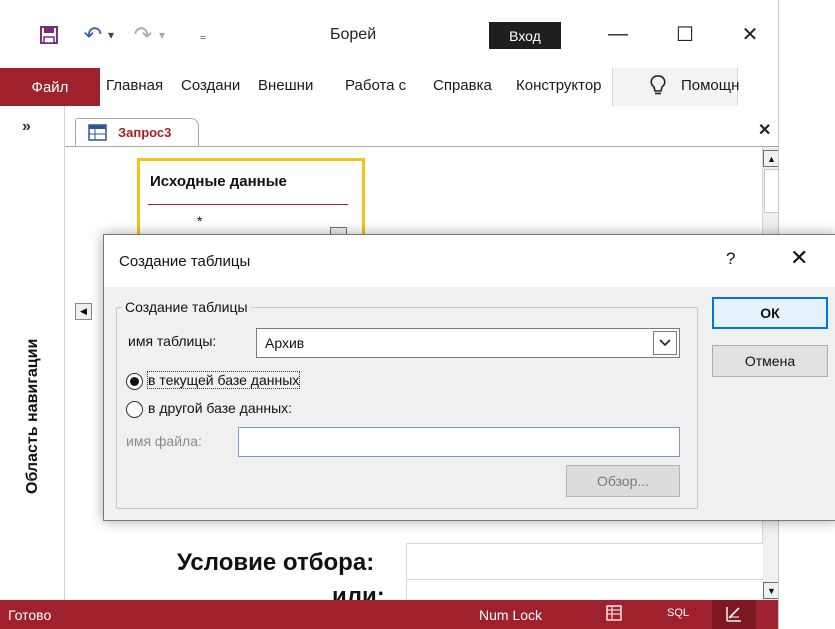  What do you see at coordinates (353, 34) in the screenshot?
I see `app-title: Борей` at bounding box center [353, 34].